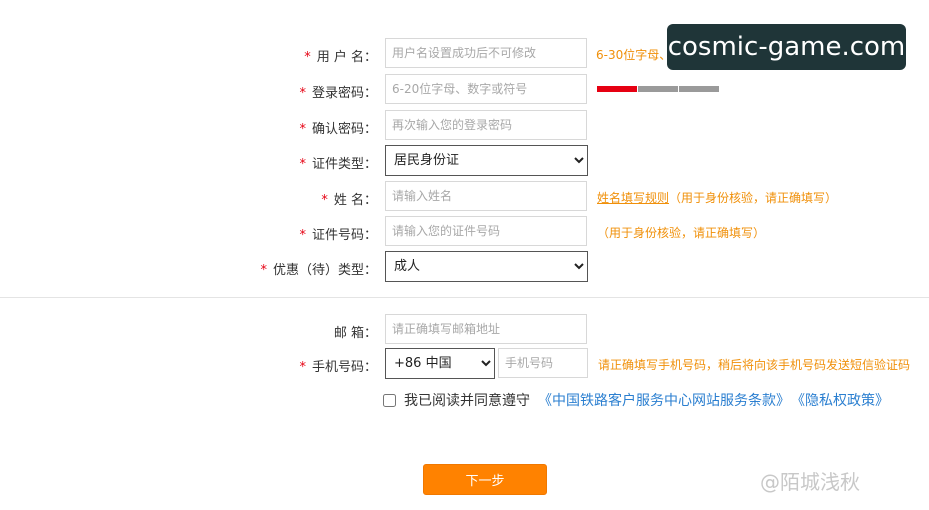 Image resolution: width=929 pixels, height=510 pixels. What do you see at coordinates (464, 297) in the screenshot?
I see `section-divider` at bounding box center [464, 297].